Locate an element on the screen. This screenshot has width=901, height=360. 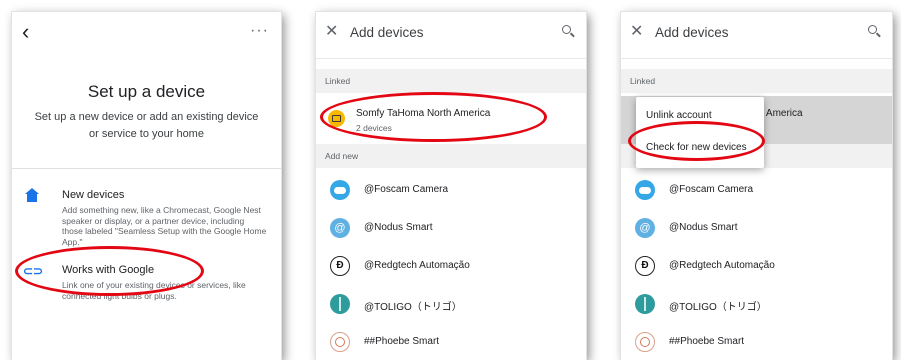
section-label: Add new is located at coordinates (342, 156).